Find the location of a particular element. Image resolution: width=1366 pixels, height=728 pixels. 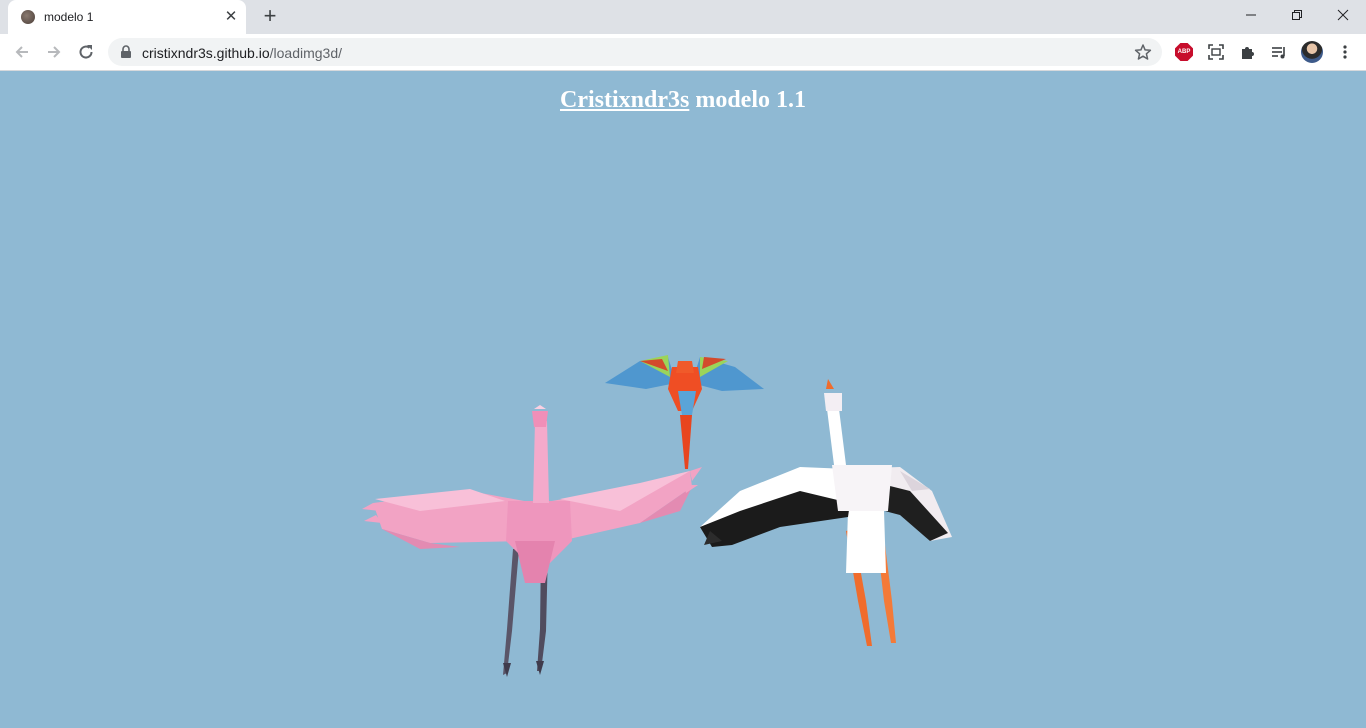

flamingo-model is located at coordinates (532, 541).